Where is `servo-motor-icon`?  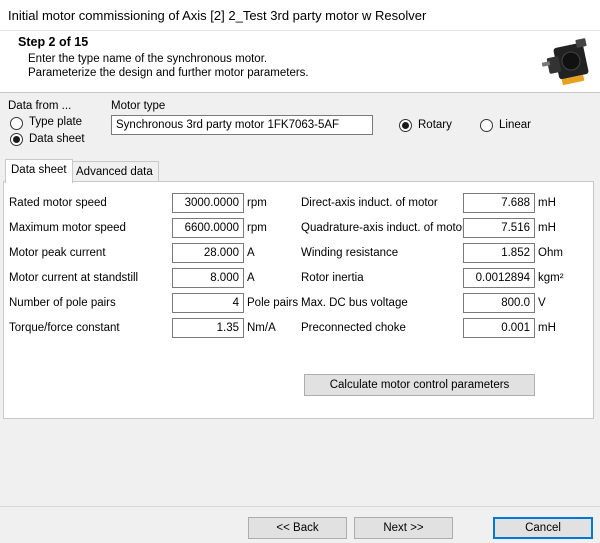 servo-motor-icon is located at coordinates (565, 62).